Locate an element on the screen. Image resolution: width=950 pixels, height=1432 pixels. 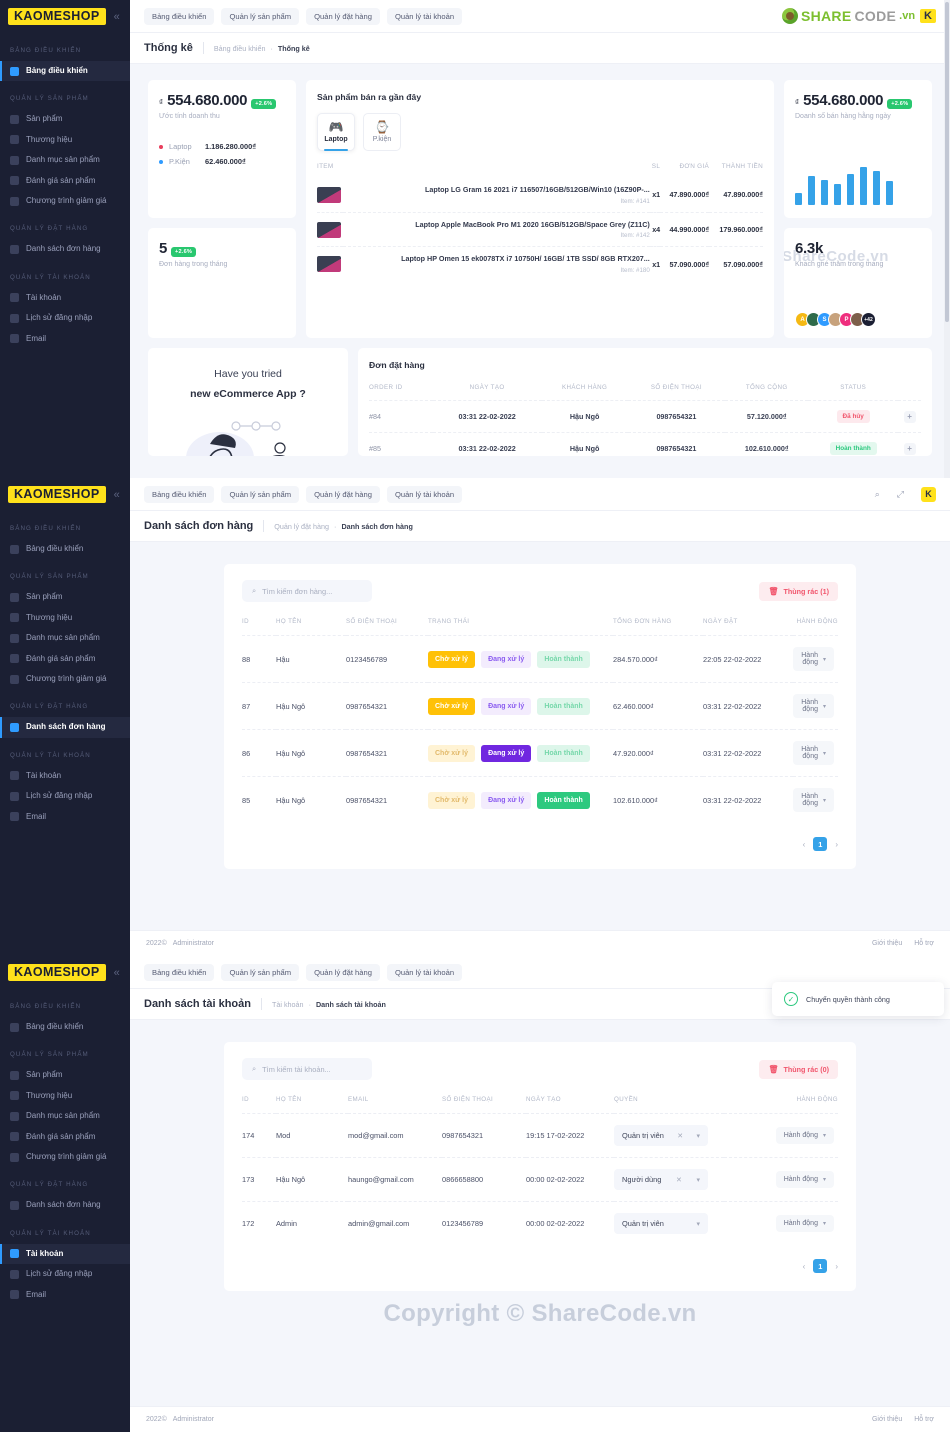
trash-button: 🗑 Thùng rác (1) is located at coordinates (798, 591).